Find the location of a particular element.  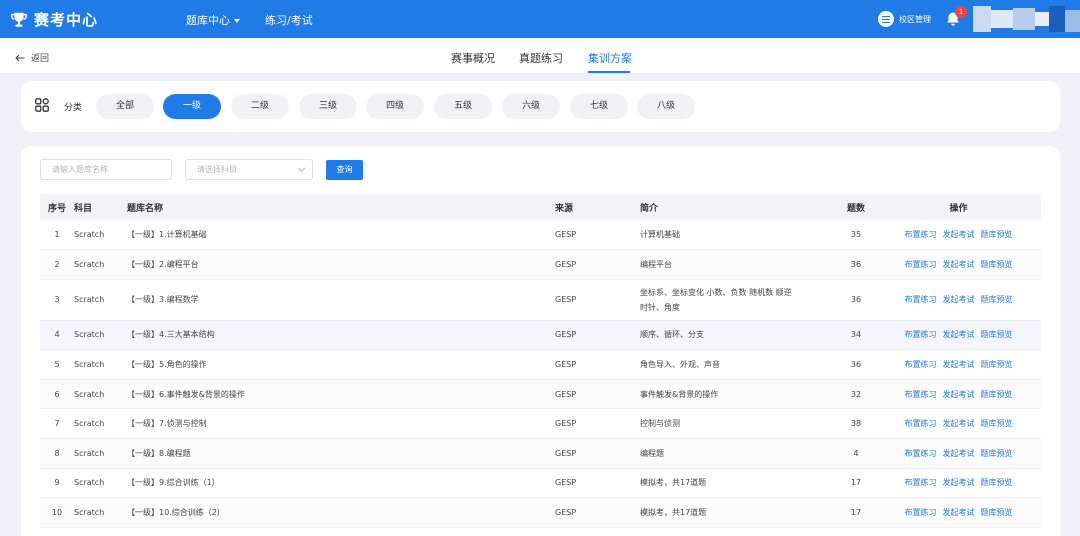

campus-manage-button: 校区管理 is located at coordinates (904, 19).